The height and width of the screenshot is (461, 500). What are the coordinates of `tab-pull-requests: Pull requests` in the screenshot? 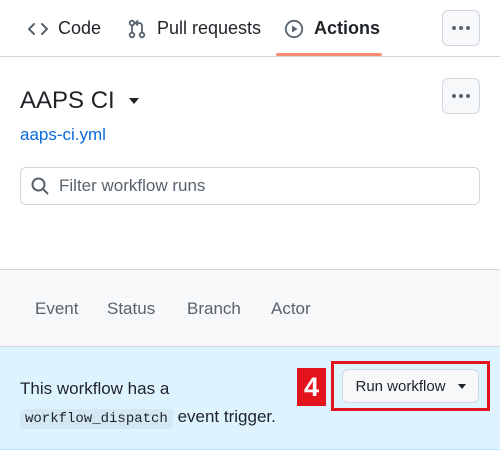 It's located at (194, 28).